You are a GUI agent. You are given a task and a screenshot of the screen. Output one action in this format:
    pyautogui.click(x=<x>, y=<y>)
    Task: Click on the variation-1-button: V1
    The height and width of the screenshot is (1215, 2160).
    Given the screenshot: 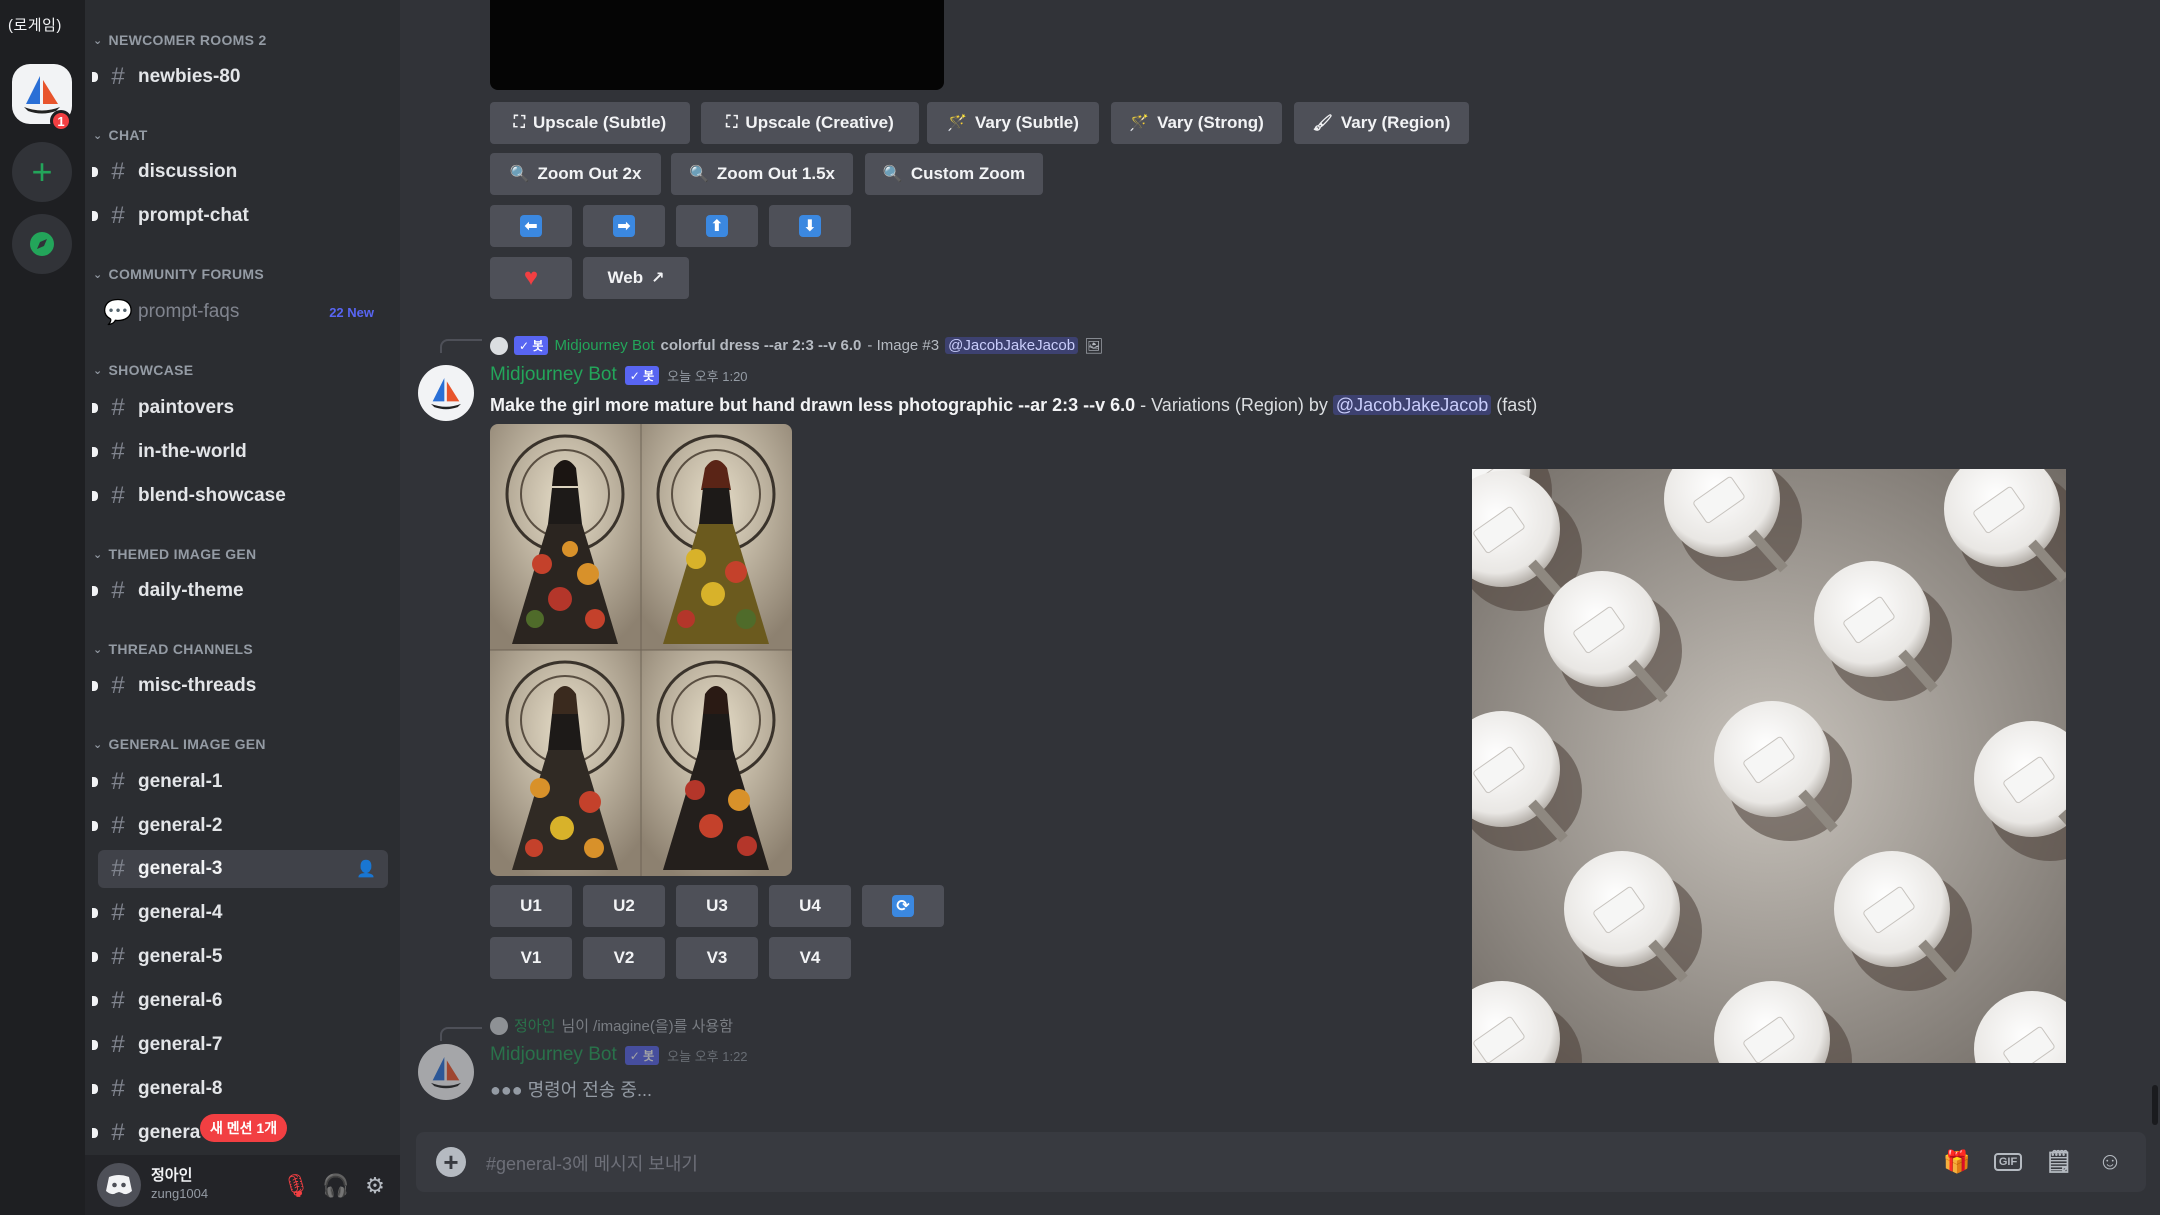 What is the action you would take?
    pyautogui.click(x=531, y=958)
    